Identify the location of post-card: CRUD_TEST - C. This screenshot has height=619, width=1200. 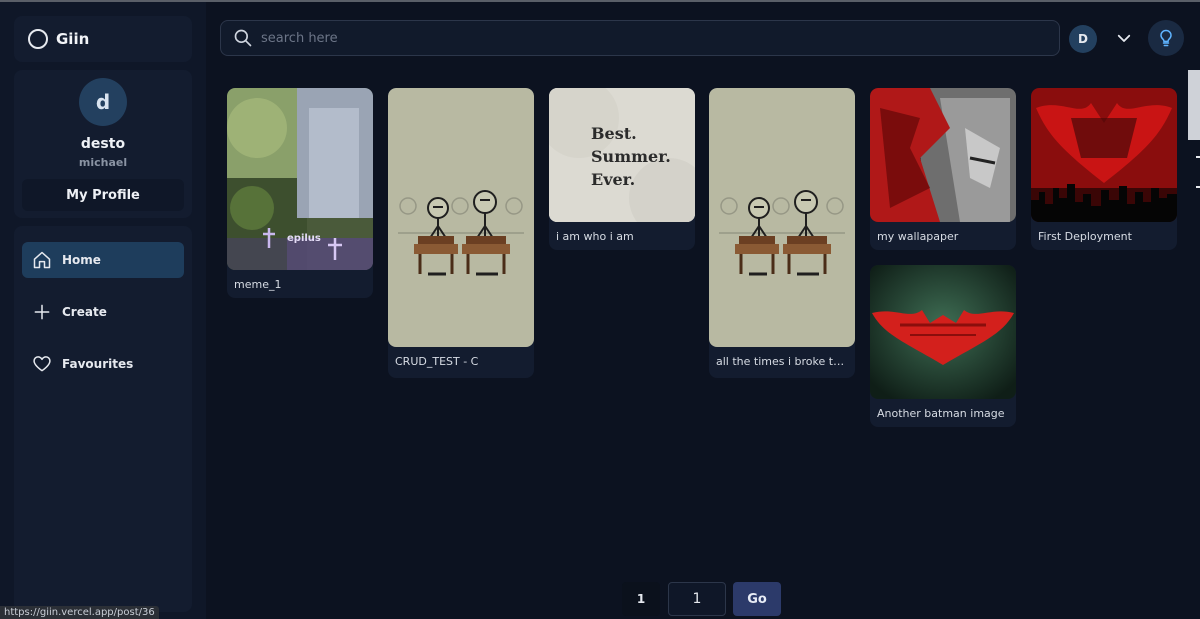
(461, 233).